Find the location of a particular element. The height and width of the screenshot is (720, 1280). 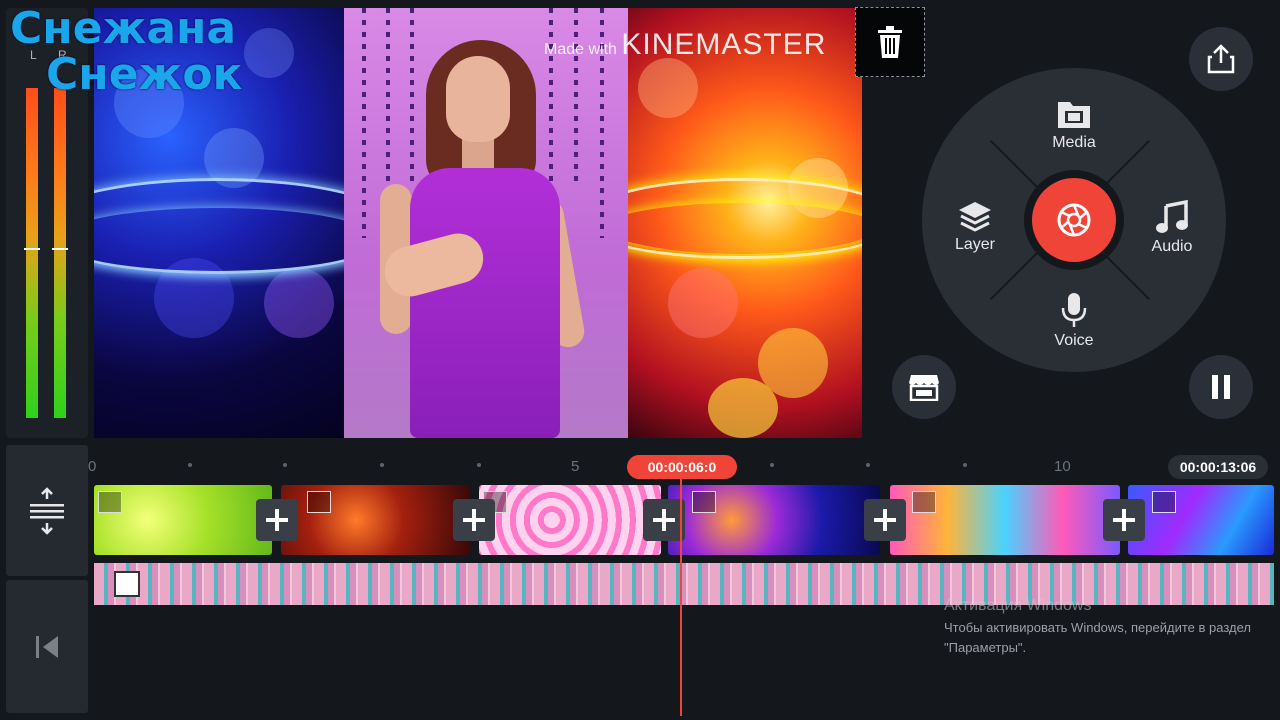

trash-icon is located at coordinates (890, 42).